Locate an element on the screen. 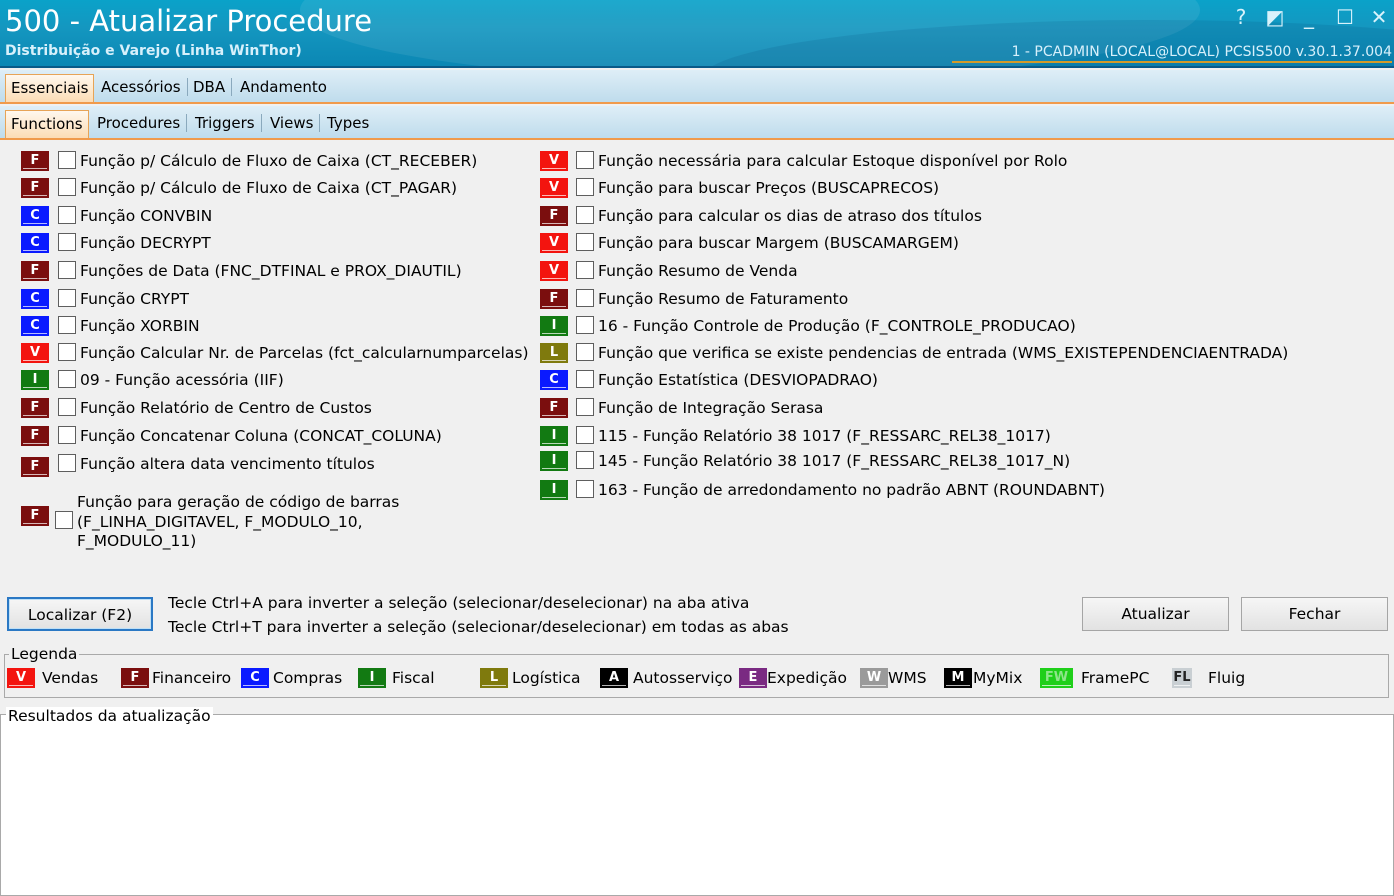  minimize-icon: _ is located at coordinates (1309, 17).